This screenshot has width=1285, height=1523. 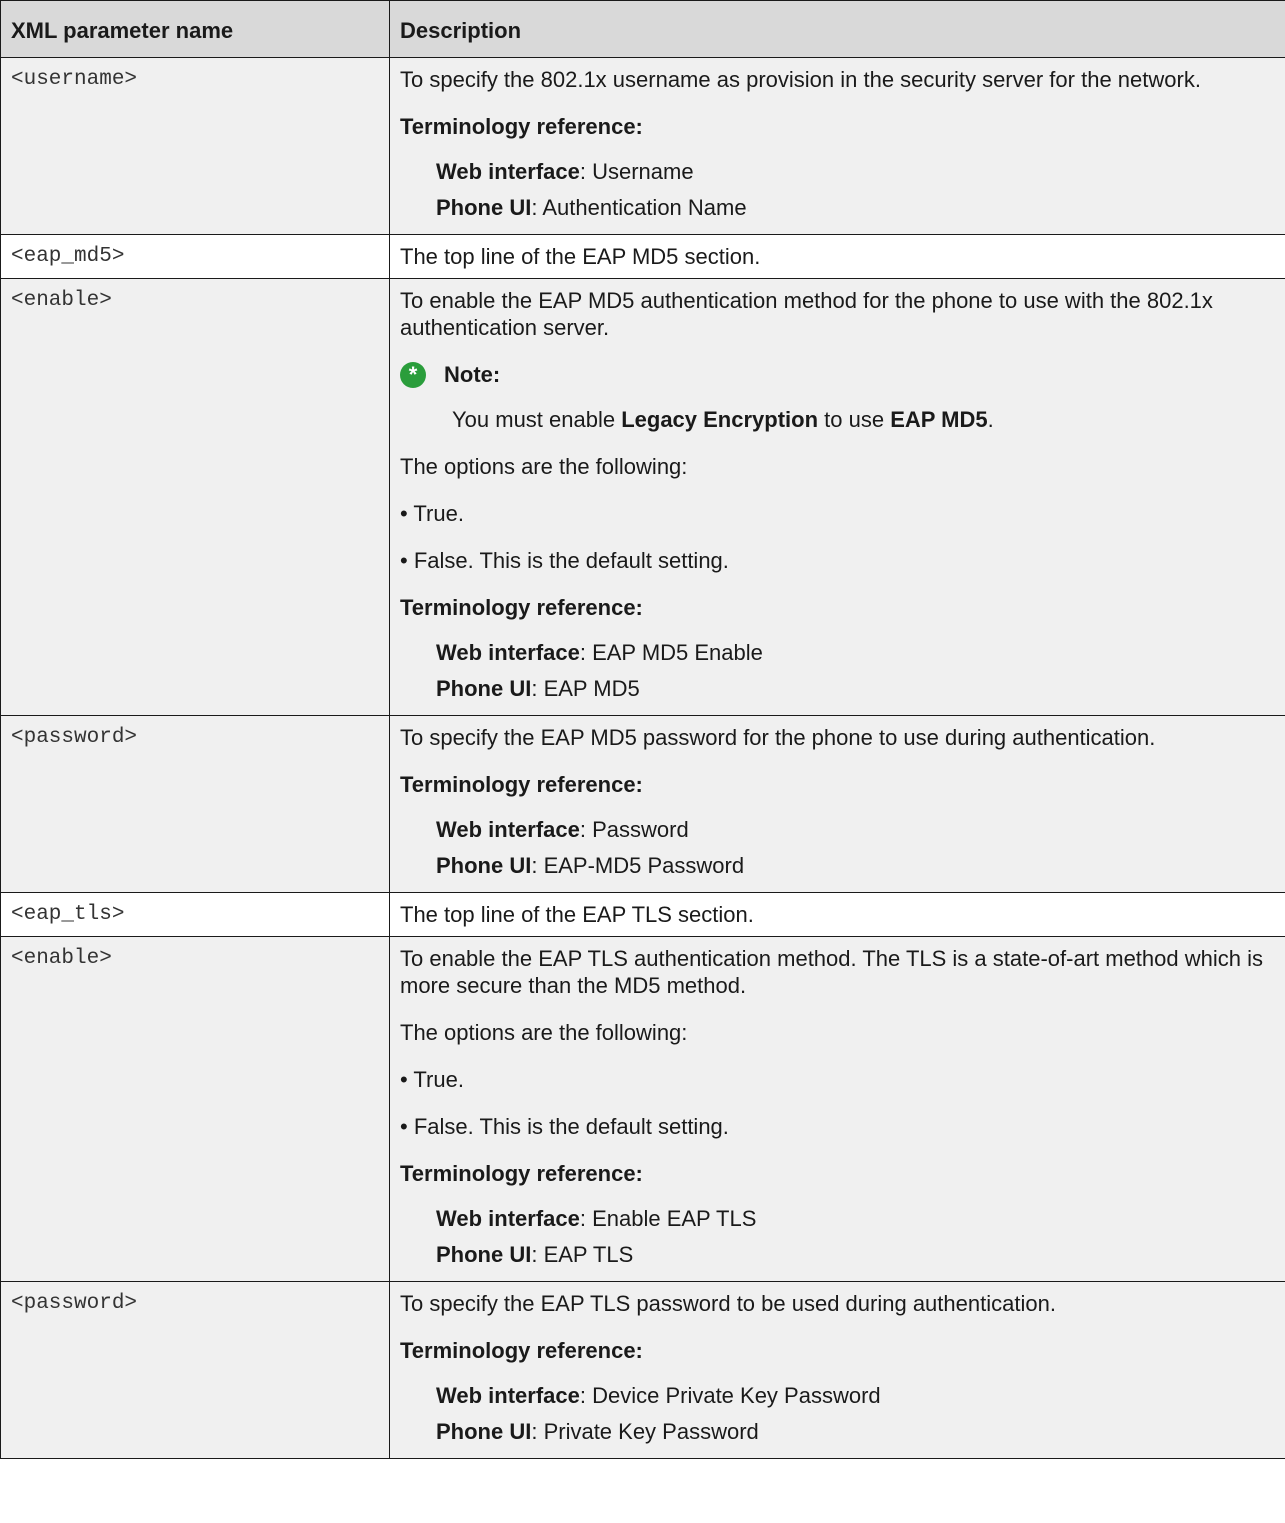 I want to click on note-text: ., so click(x=990, y=419).